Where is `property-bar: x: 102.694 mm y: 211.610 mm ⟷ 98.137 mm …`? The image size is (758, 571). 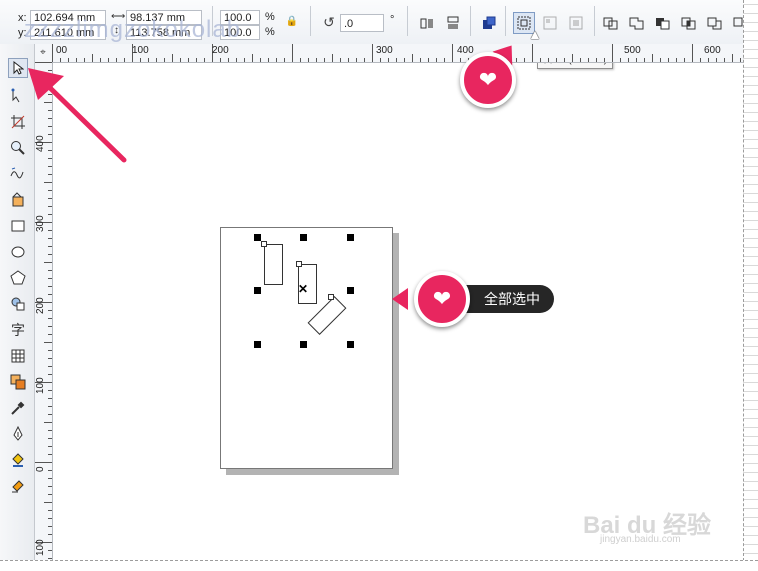
property-bar: x: 102.694 mm y: 211.610 mm ⟷ 98.137 mm … is located at coordinates (372, 22).